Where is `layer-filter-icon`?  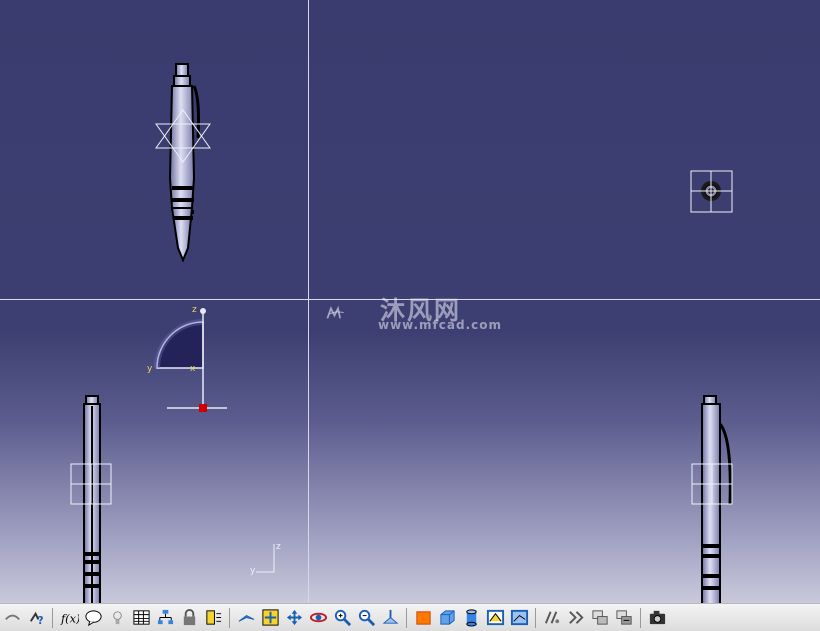 layer-filter-icon is located at coordinates (624, 618).